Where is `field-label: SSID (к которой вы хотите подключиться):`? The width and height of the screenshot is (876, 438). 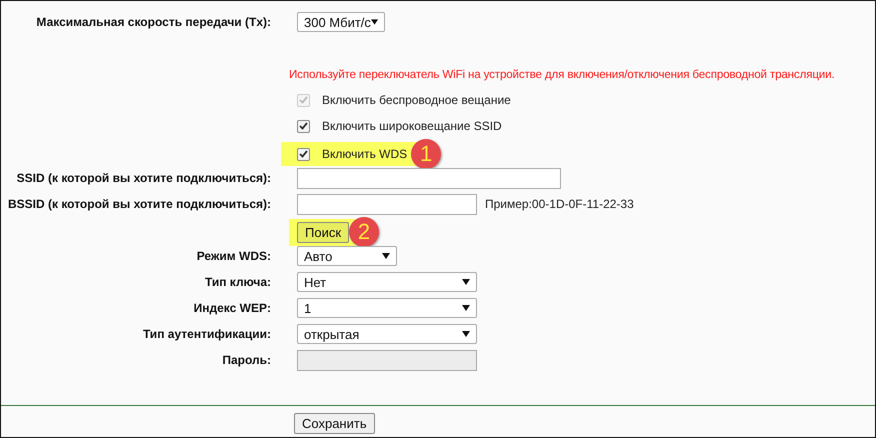 field-label: SSID (к которой вы хотите подключиться): is located at coordinates (143, 178).